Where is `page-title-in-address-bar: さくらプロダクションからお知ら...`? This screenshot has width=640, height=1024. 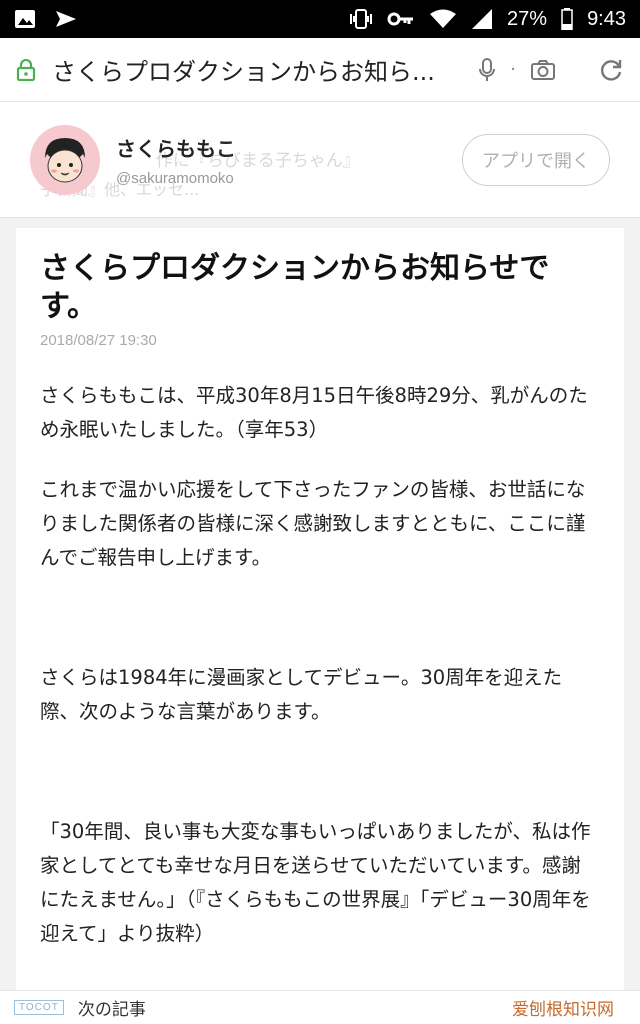 page-title-in-address-bar: さくらプロダクションからお知ら... is located at coordinates (252, 69).